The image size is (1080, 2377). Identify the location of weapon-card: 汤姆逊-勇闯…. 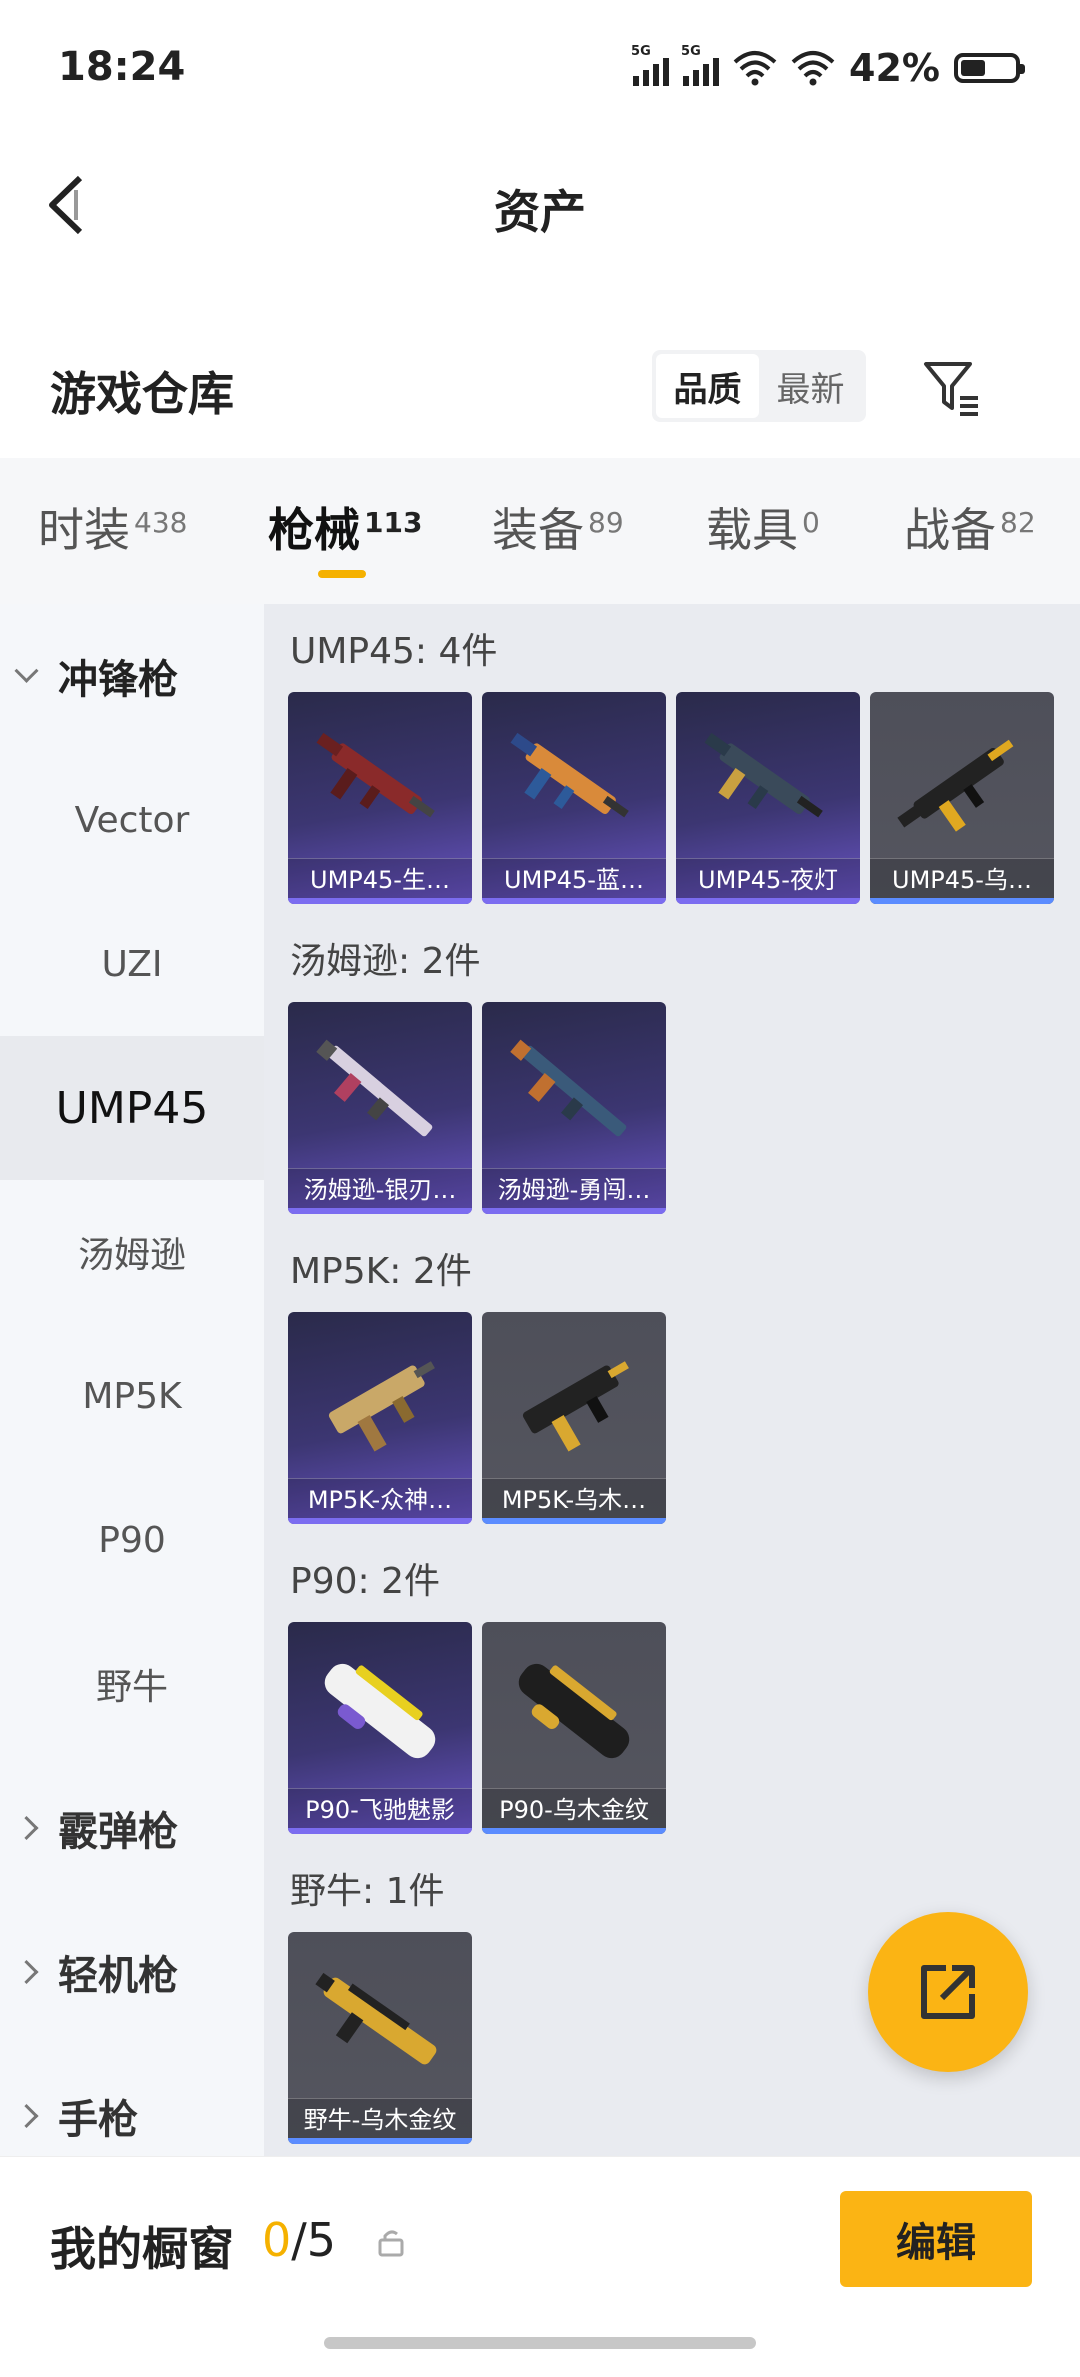
(574, 1108).